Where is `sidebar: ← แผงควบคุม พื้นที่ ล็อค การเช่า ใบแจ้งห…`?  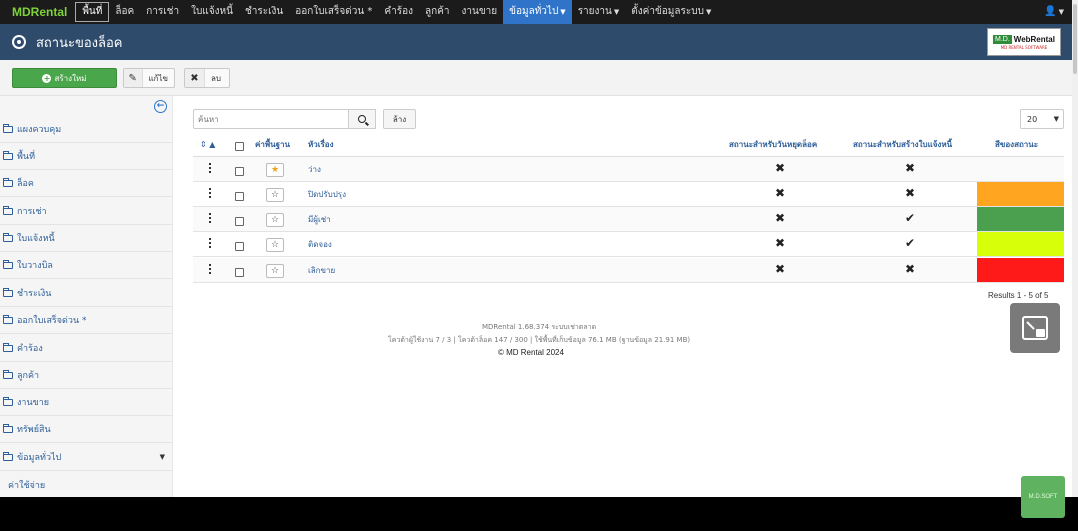 sidebar: ← แผงควบคุม พื้นที่ ล็อค การเช่า ใบแจ้งห… is located at coordinates (86, 296).